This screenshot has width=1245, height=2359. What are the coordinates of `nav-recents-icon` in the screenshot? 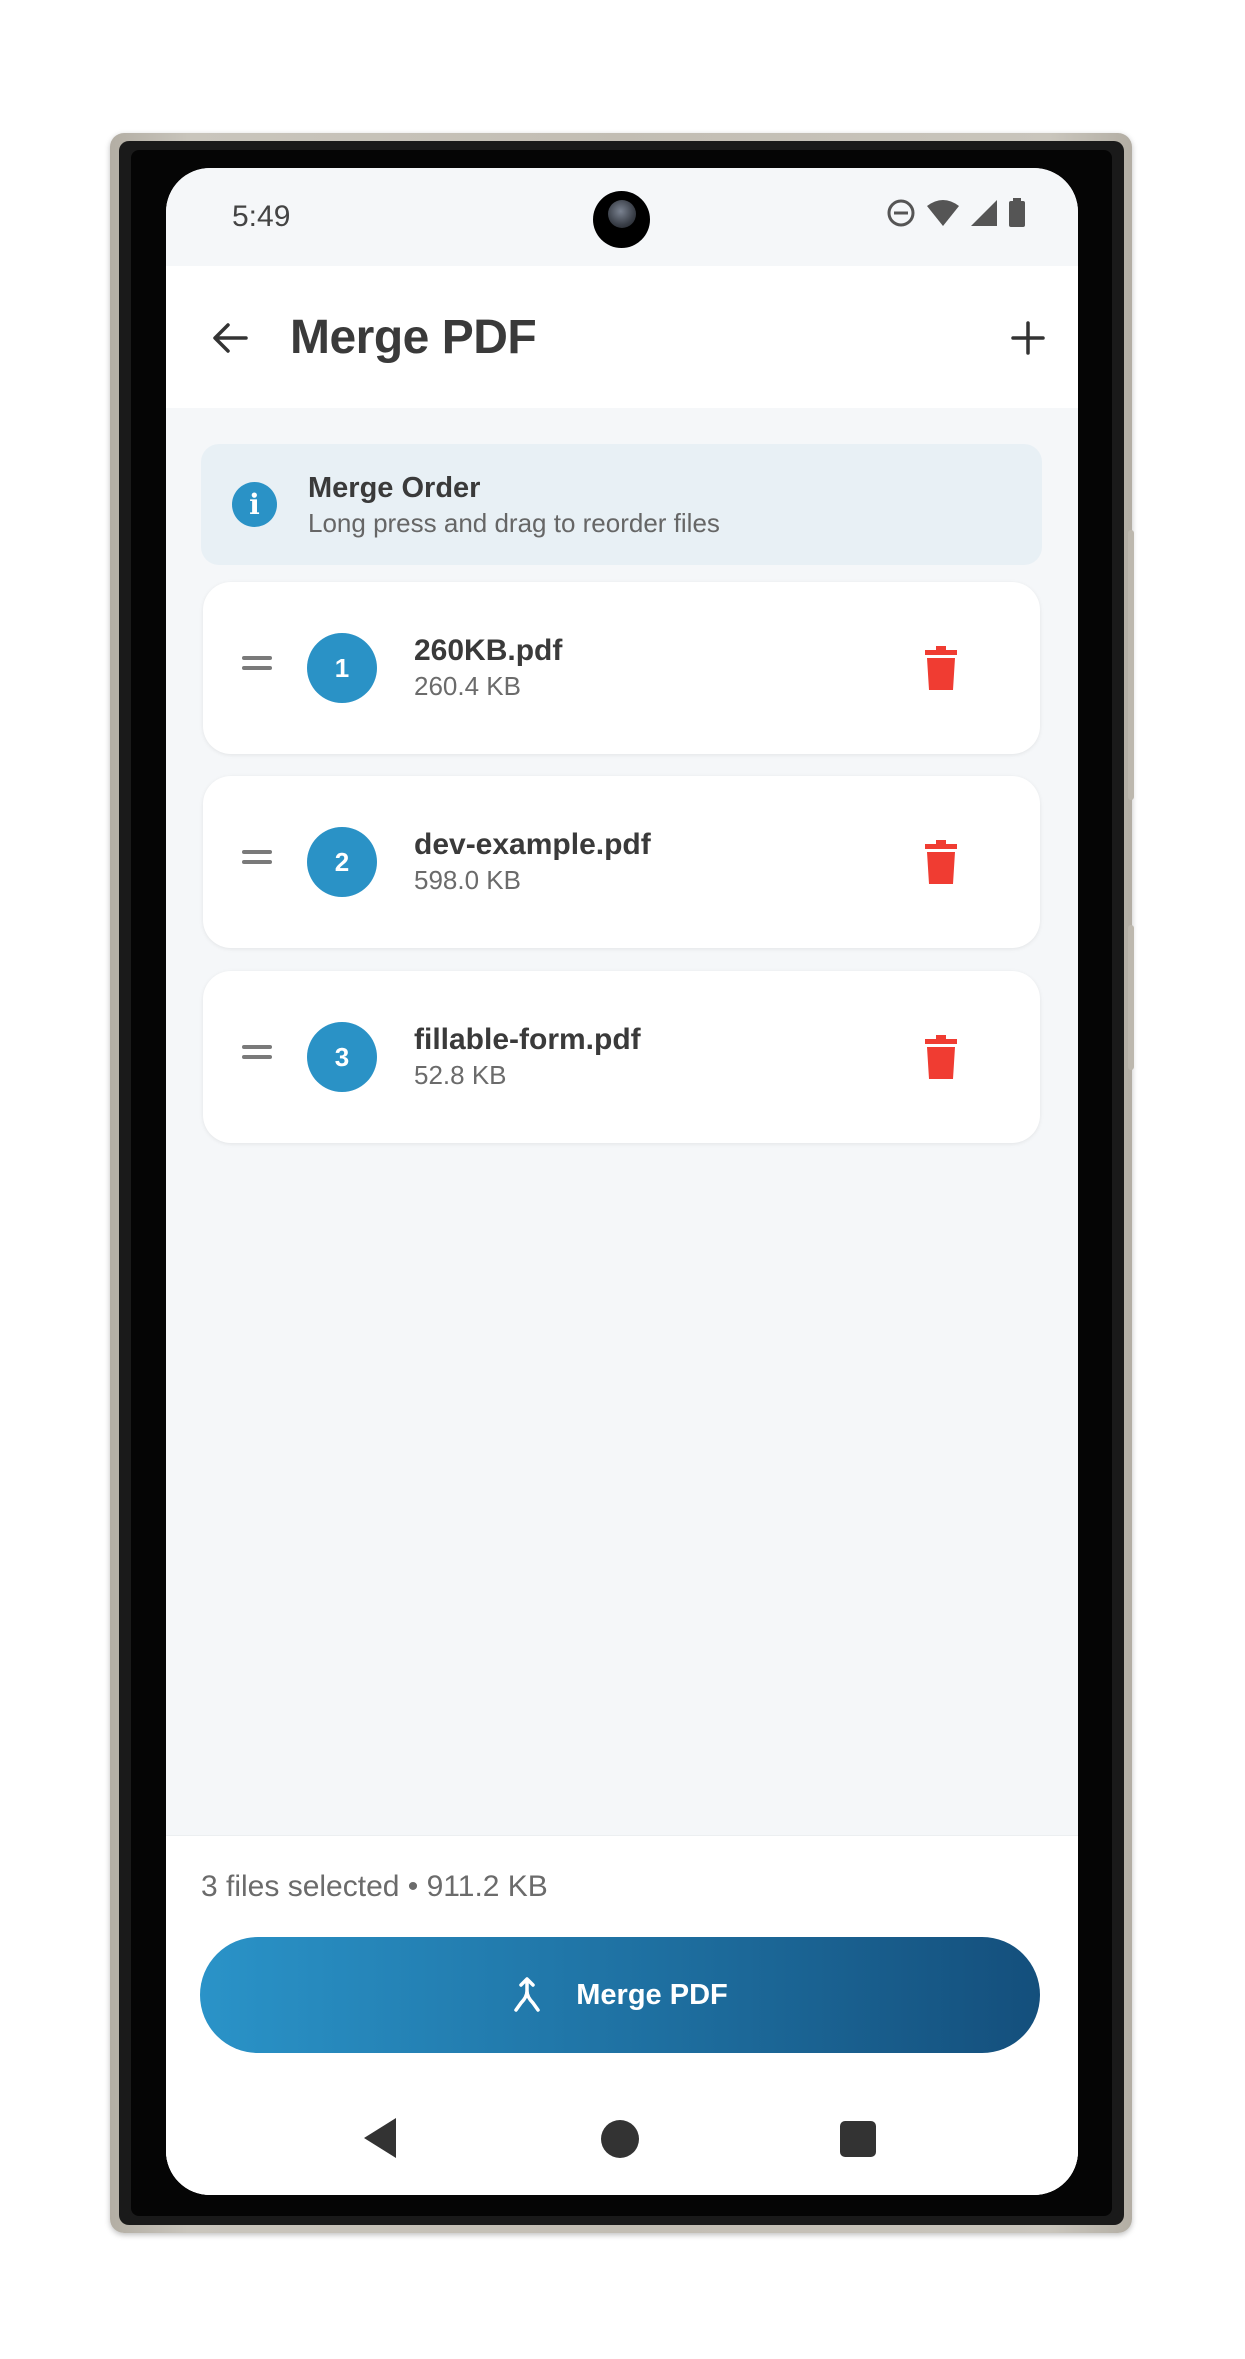 It's located at (858, 2139).